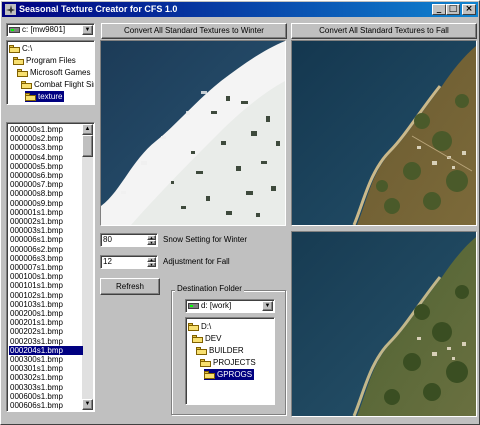 This screenshot has height=425, width=480. What do you see at coordinates (46, 304) in the screenshot?
I see `file-list-item: 000103s1.bmp` at bounding box center [46, 304].